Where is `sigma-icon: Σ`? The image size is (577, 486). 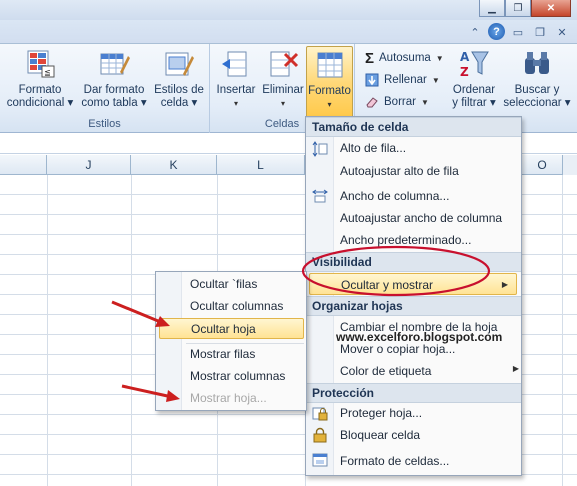 sigma-icon: Σ is located at coordinates (370, 58).